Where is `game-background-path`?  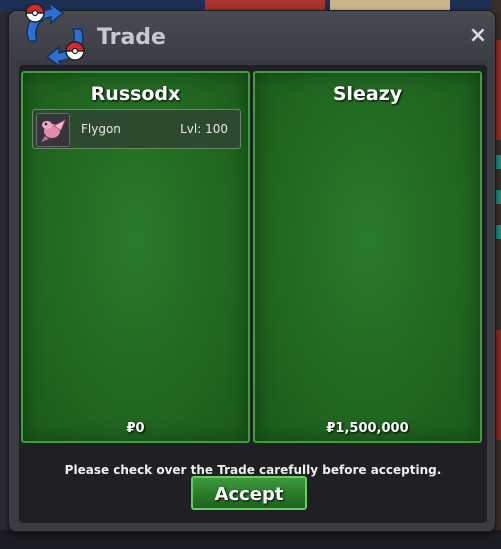 game-background-path is located at coordinates (390, 5).